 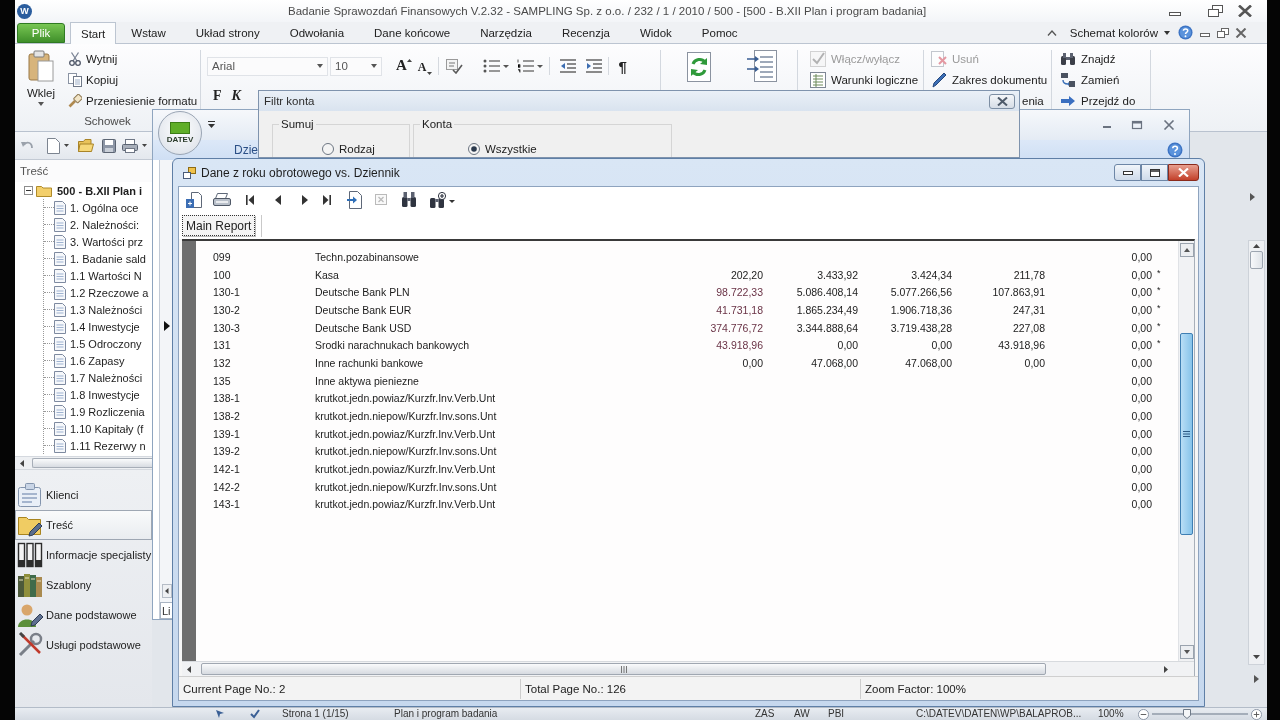 I want to click on export-icon, so click(x=194, y=199).